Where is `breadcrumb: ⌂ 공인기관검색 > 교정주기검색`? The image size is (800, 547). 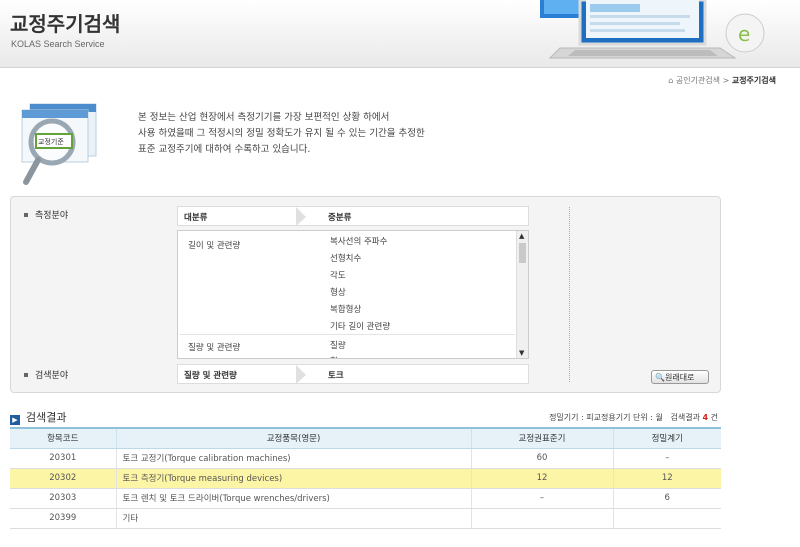 breadcrumb: ⌂ 공인기관검색 > 교정주기검색 is located at coordinates (722, 80).